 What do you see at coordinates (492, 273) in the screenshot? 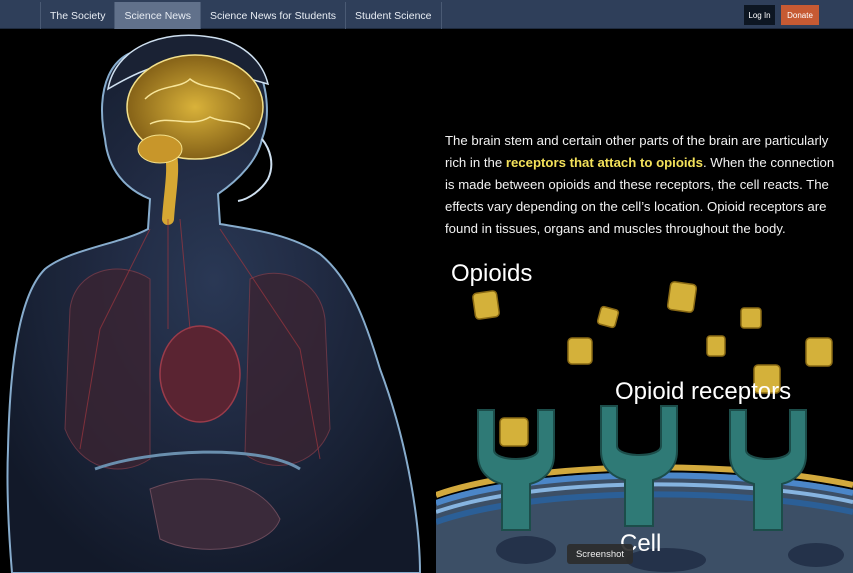
I see `opioids-label: Opioids` at bounding box center [492, 273].